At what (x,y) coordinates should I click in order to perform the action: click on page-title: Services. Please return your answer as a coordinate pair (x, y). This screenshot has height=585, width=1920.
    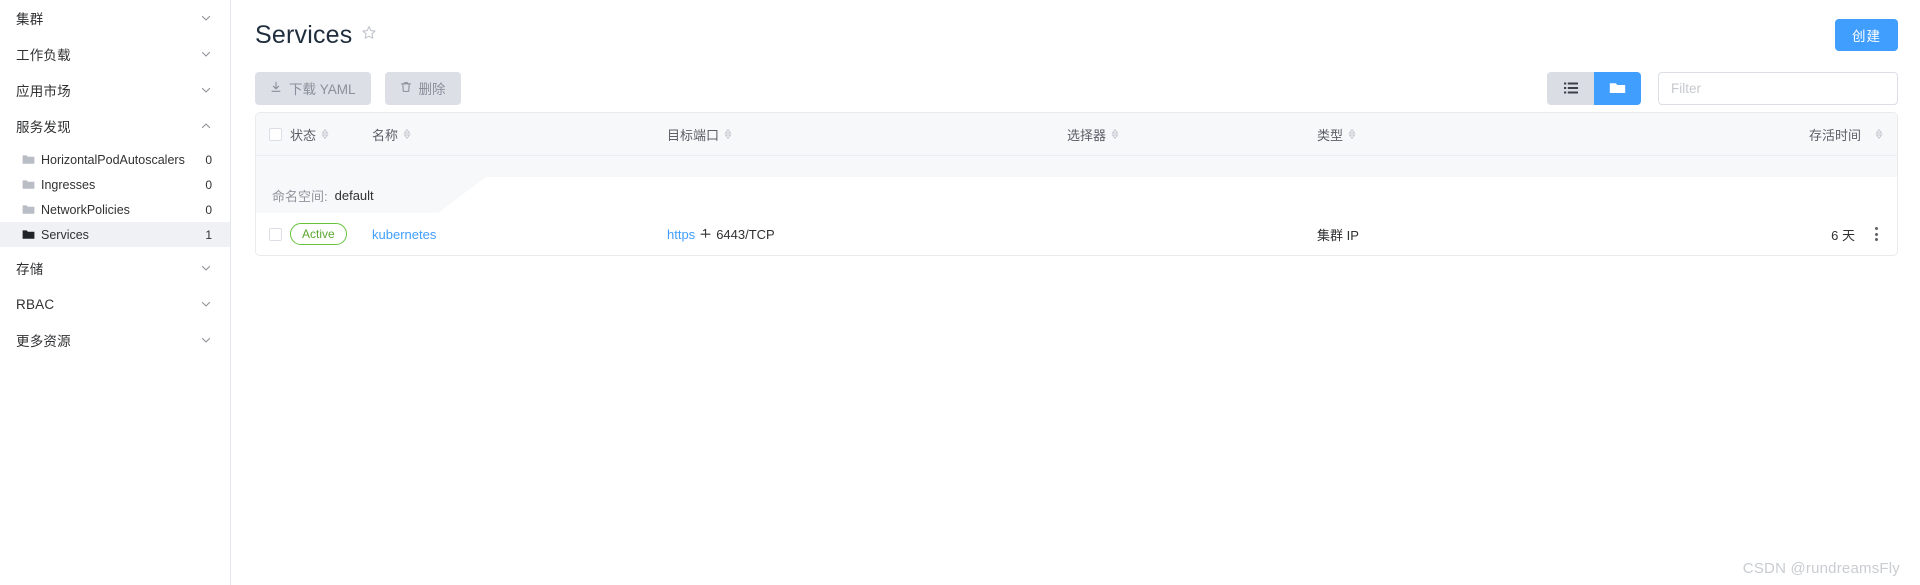
    Looking at the image, I should click on (304, 34).